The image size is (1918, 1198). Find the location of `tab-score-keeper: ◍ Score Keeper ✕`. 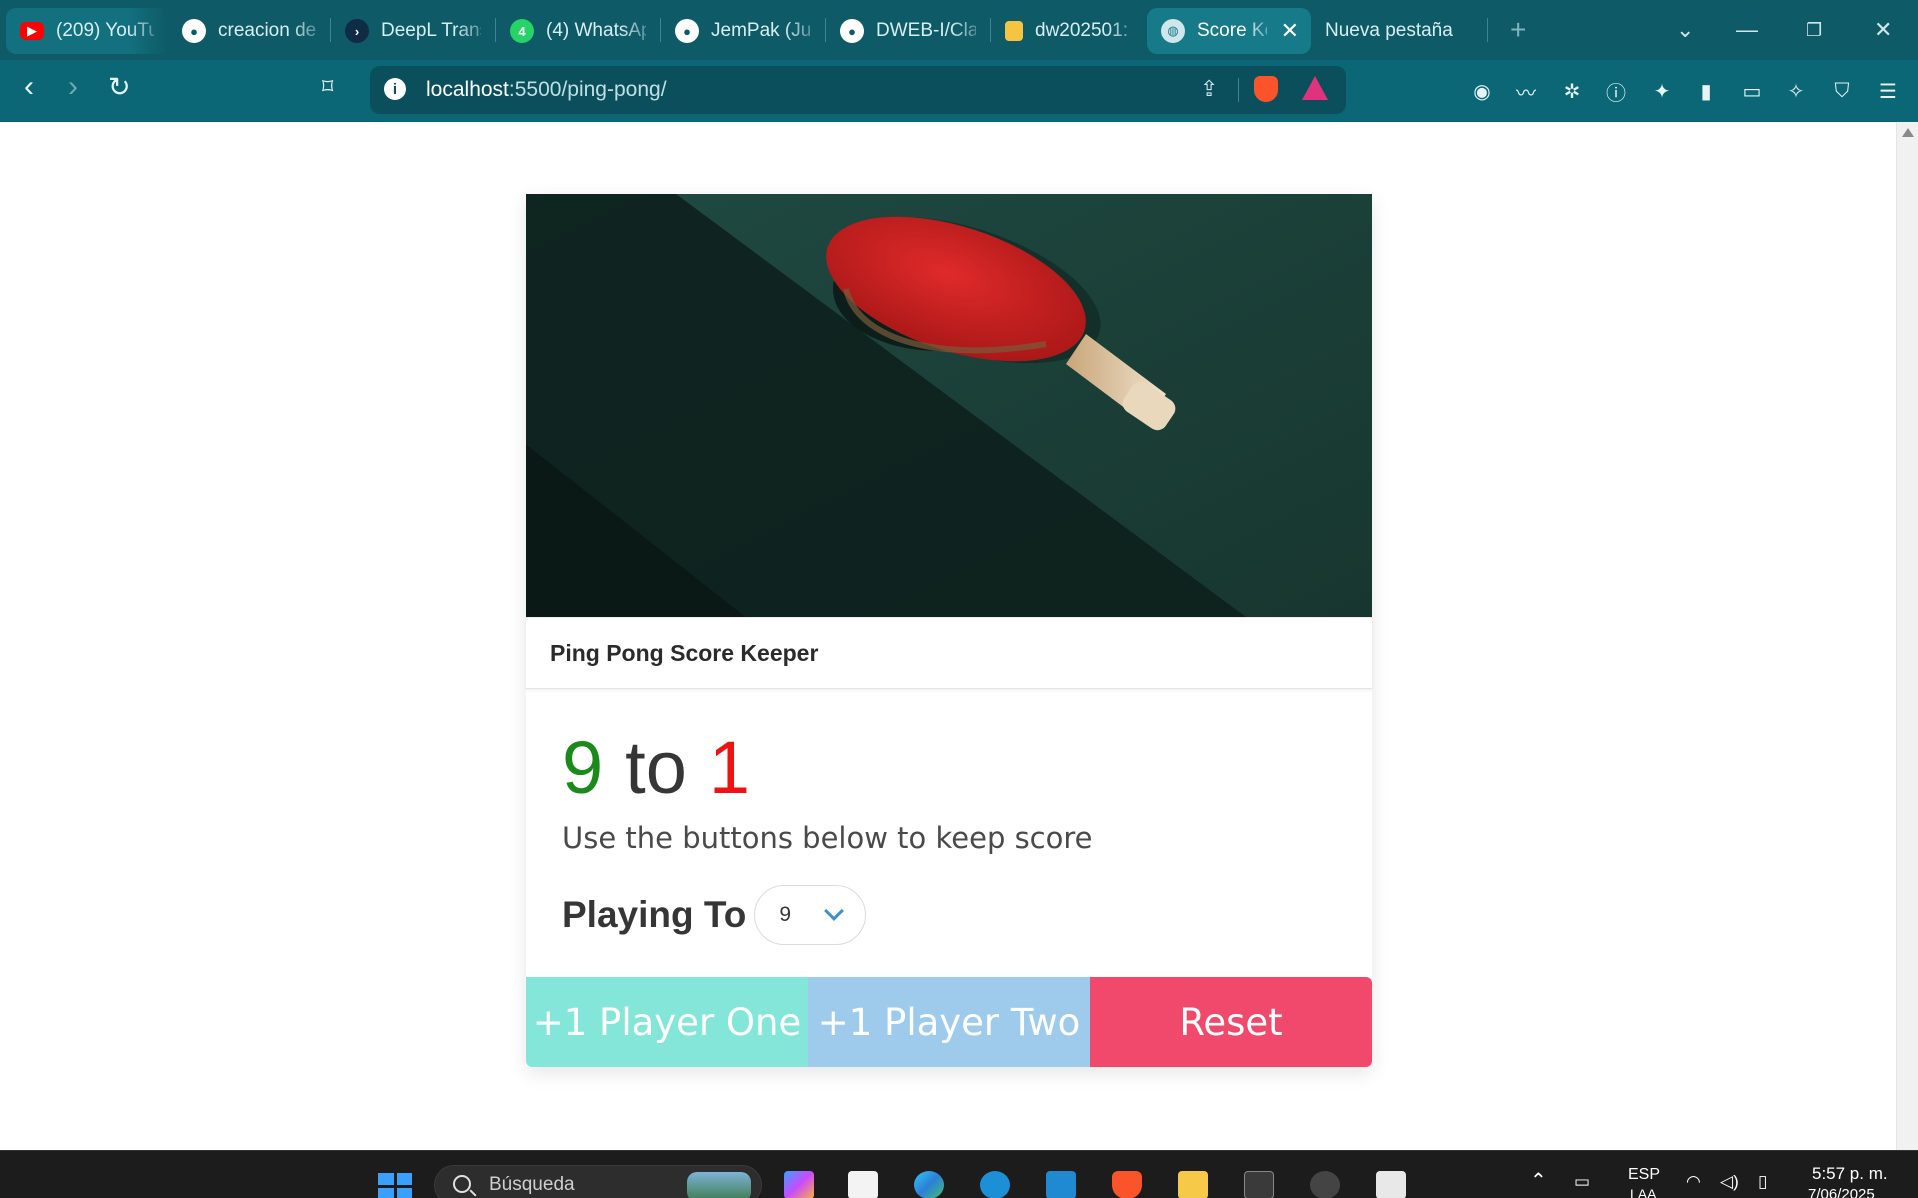

tab-score-keeper: ◍ Score Keeper ✕ is located at coordinates (1229, 31).